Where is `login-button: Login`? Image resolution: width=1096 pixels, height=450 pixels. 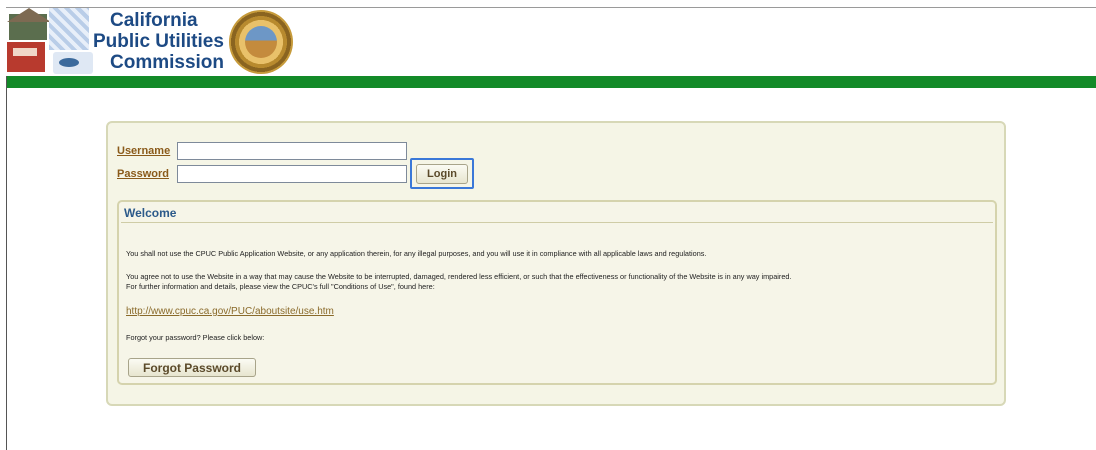
login-button: Login is located at coordinates (442, 174).